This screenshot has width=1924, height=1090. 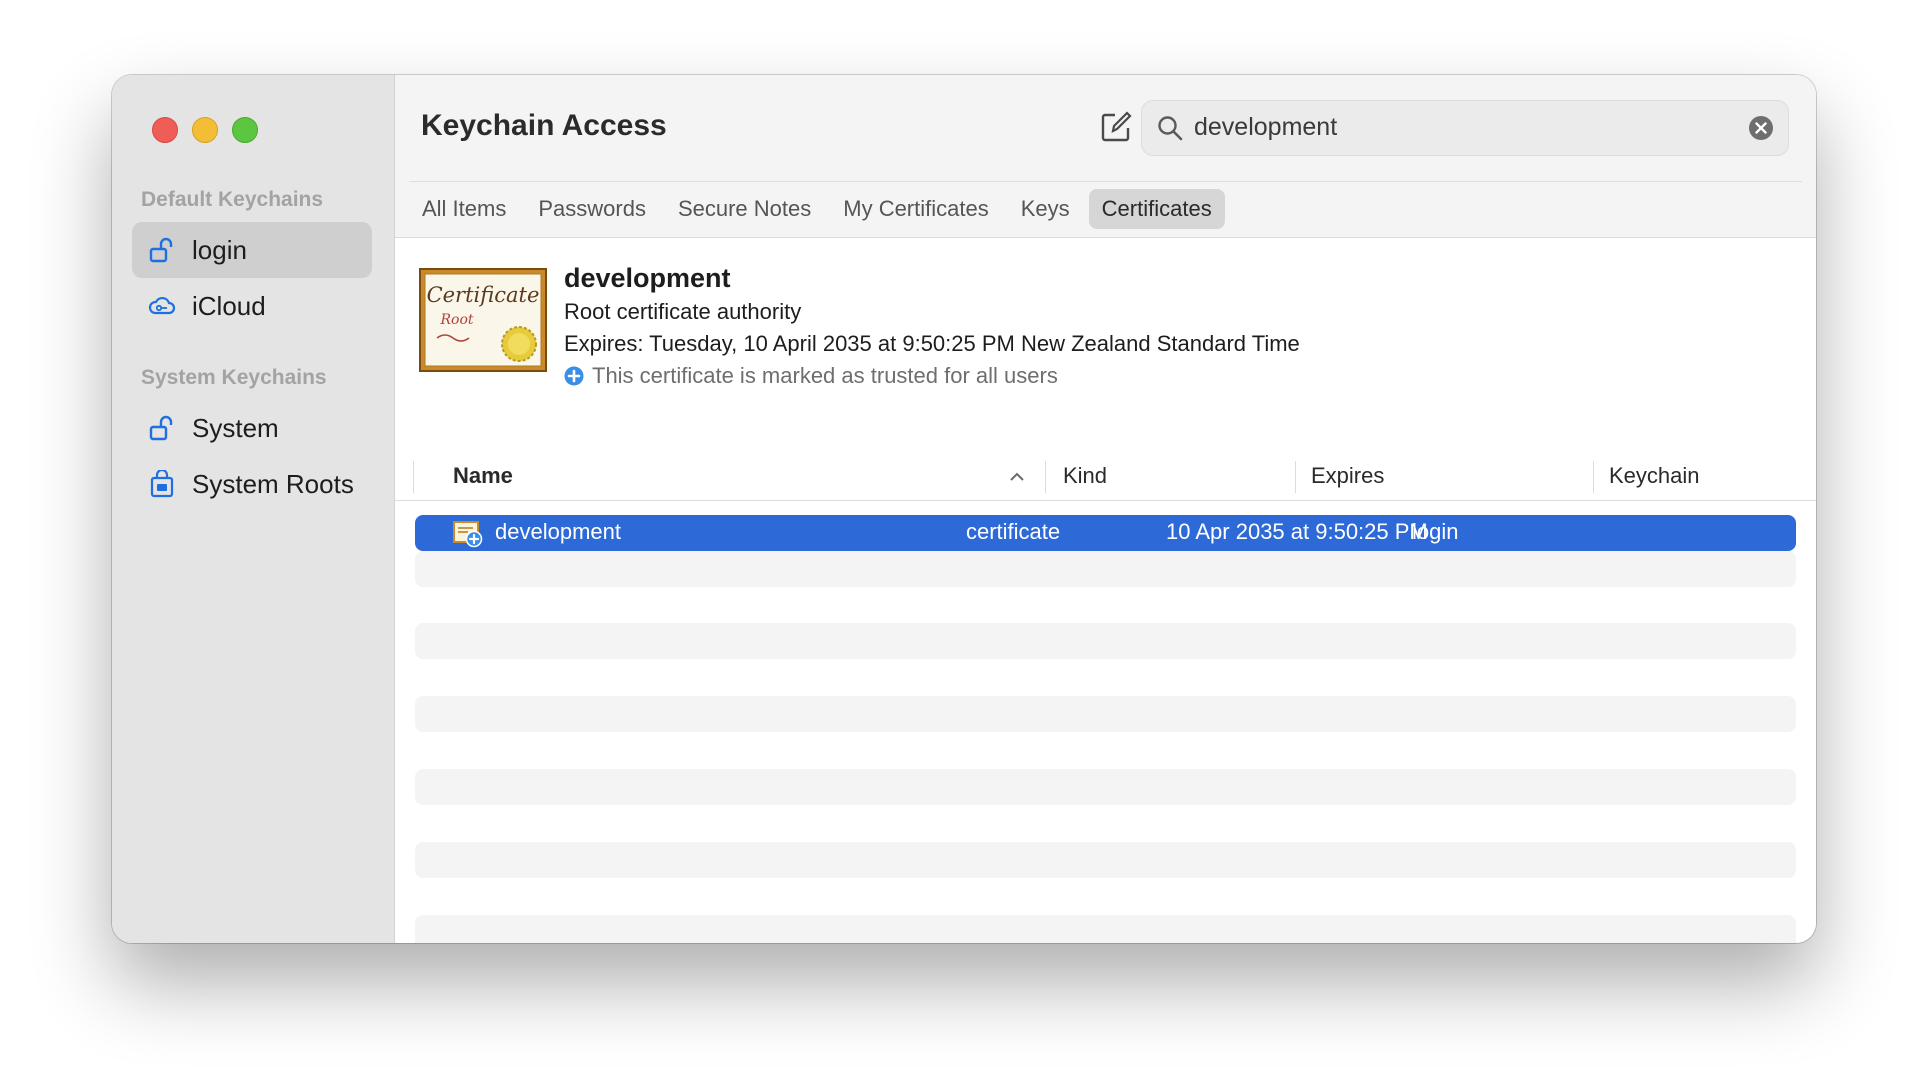 What do you see at coordinates (234, 377) in the screenshot?
I see `system-keychains-title: System Keychains` at bounding box center [234, 377].